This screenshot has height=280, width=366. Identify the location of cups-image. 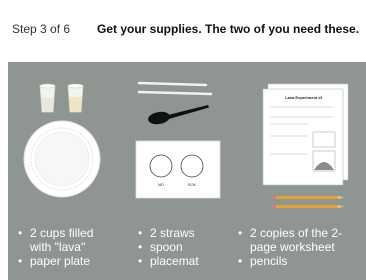
(61, 98).